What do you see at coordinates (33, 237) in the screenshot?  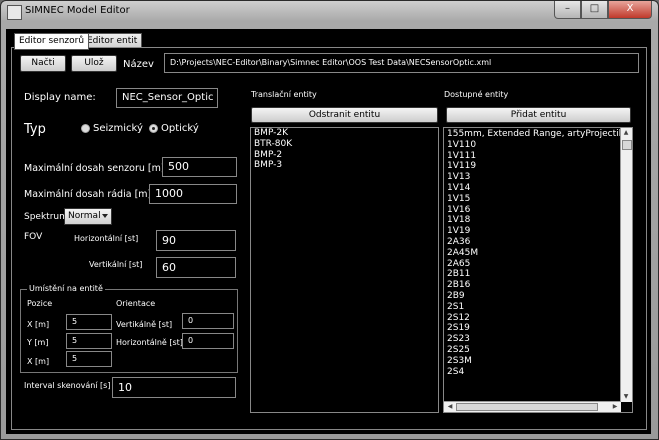 I see `fov-label: FOV` at bounding box center [33, 237].